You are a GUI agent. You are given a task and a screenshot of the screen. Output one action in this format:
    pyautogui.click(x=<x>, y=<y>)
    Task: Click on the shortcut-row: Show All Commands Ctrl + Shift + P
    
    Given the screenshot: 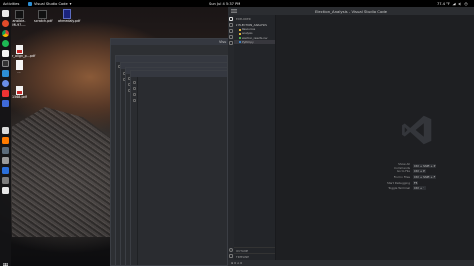 What is the action you would take?
    pyautogui.click(x=411, y=166)
    